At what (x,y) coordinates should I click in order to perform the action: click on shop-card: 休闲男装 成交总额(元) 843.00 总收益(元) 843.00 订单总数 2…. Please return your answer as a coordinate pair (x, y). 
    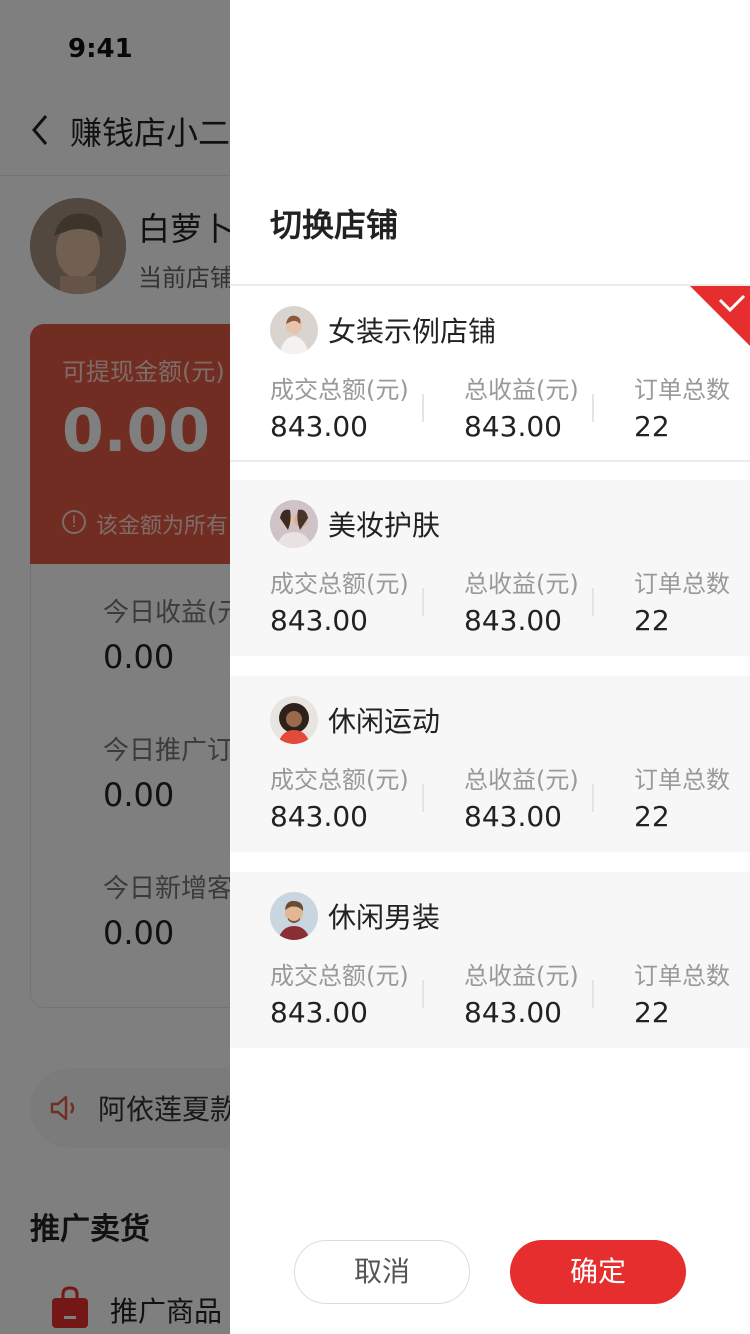
    Looking at the image, I should click on (490, 960).